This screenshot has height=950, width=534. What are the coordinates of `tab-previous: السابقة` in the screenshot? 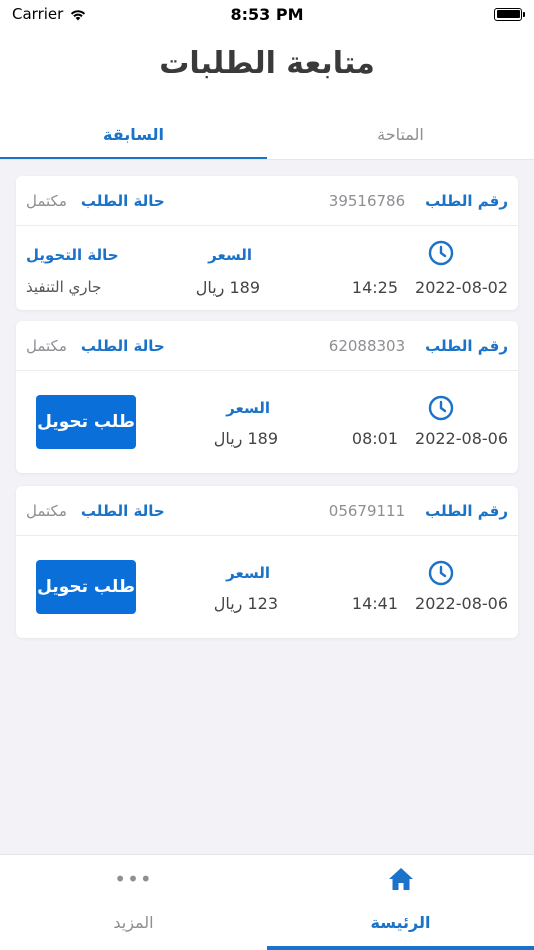 It's located at (133, 134).